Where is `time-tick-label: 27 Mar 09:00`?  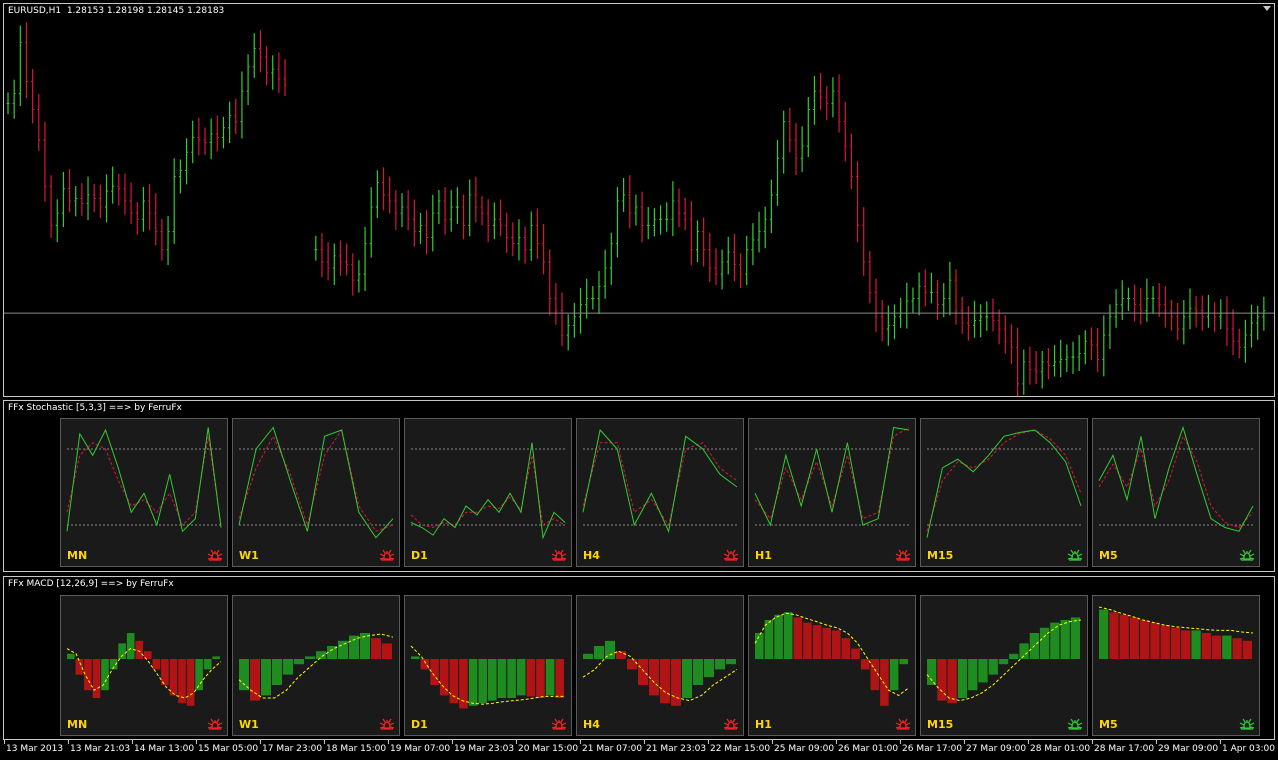 time-tick-label: 27 Mar 09:00 is located at coordinates (996, 749).